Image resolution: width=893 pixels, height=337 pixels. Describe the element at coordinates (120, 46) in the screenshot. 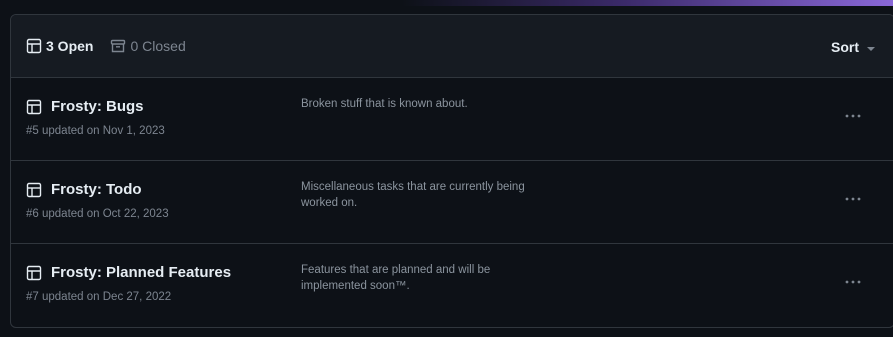

I see `archive-icon` at that location.